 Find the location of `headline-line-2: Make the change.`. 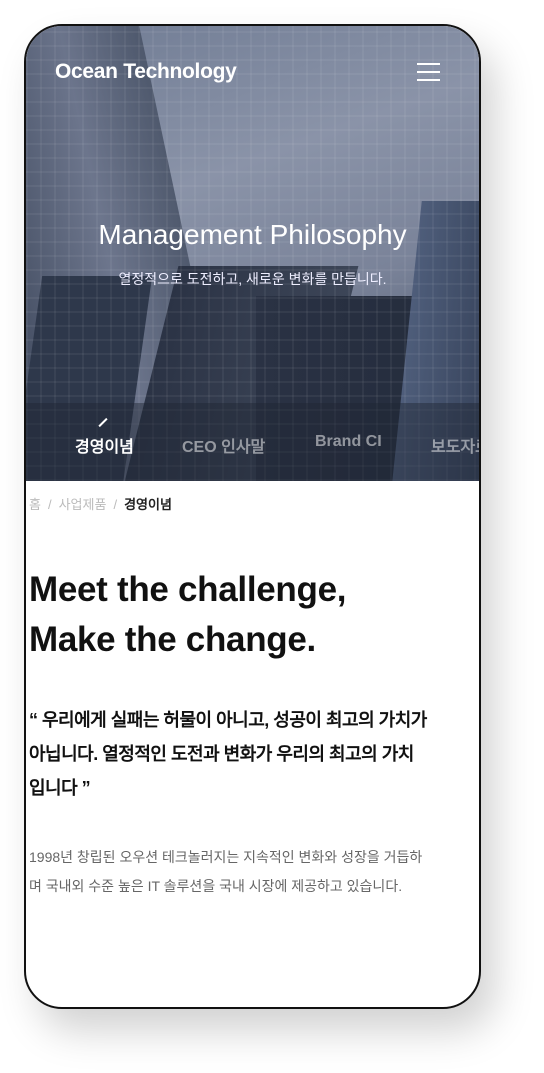

headline-line-2: Make the change. is located at coordinates (172, 639).